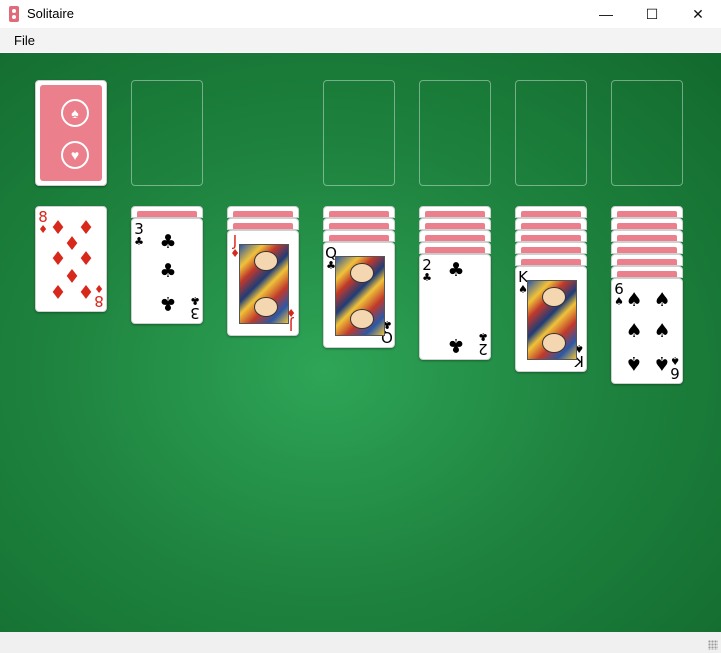 Image resolution: width=721 pixels, height=653 pixels. Describe the element at coordinates (360, 642) in the screenshot. I see `status-bar` at that location.